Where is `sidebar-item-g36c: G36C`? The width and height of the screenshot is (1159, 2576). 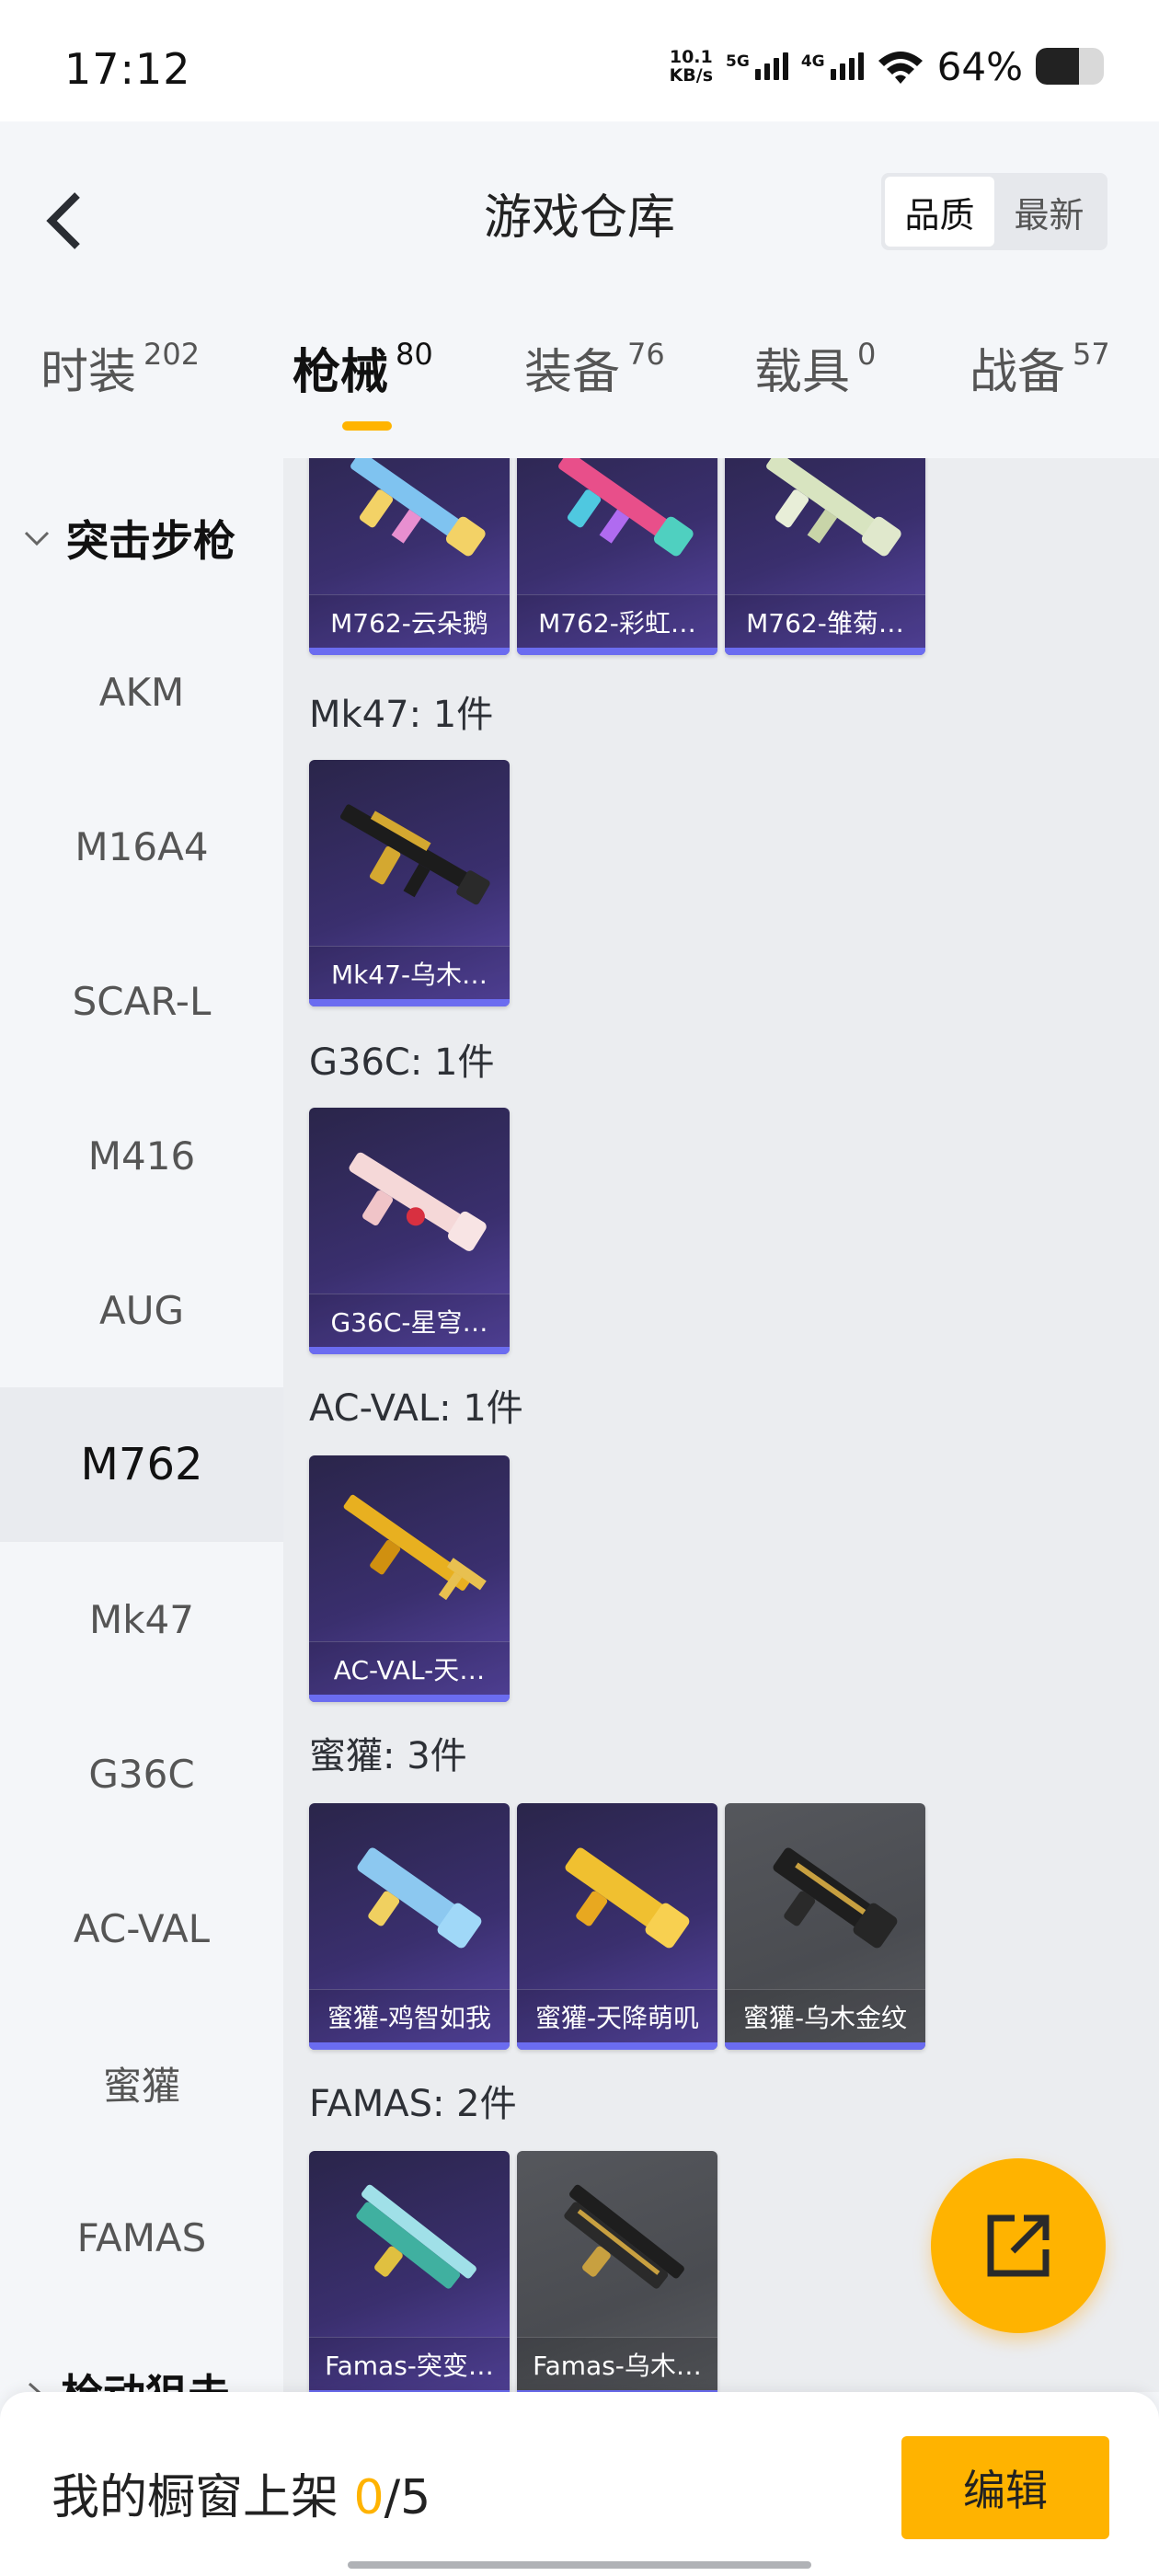 sidebar-item-g36c: G36C is located at coordinates (141, 1773).